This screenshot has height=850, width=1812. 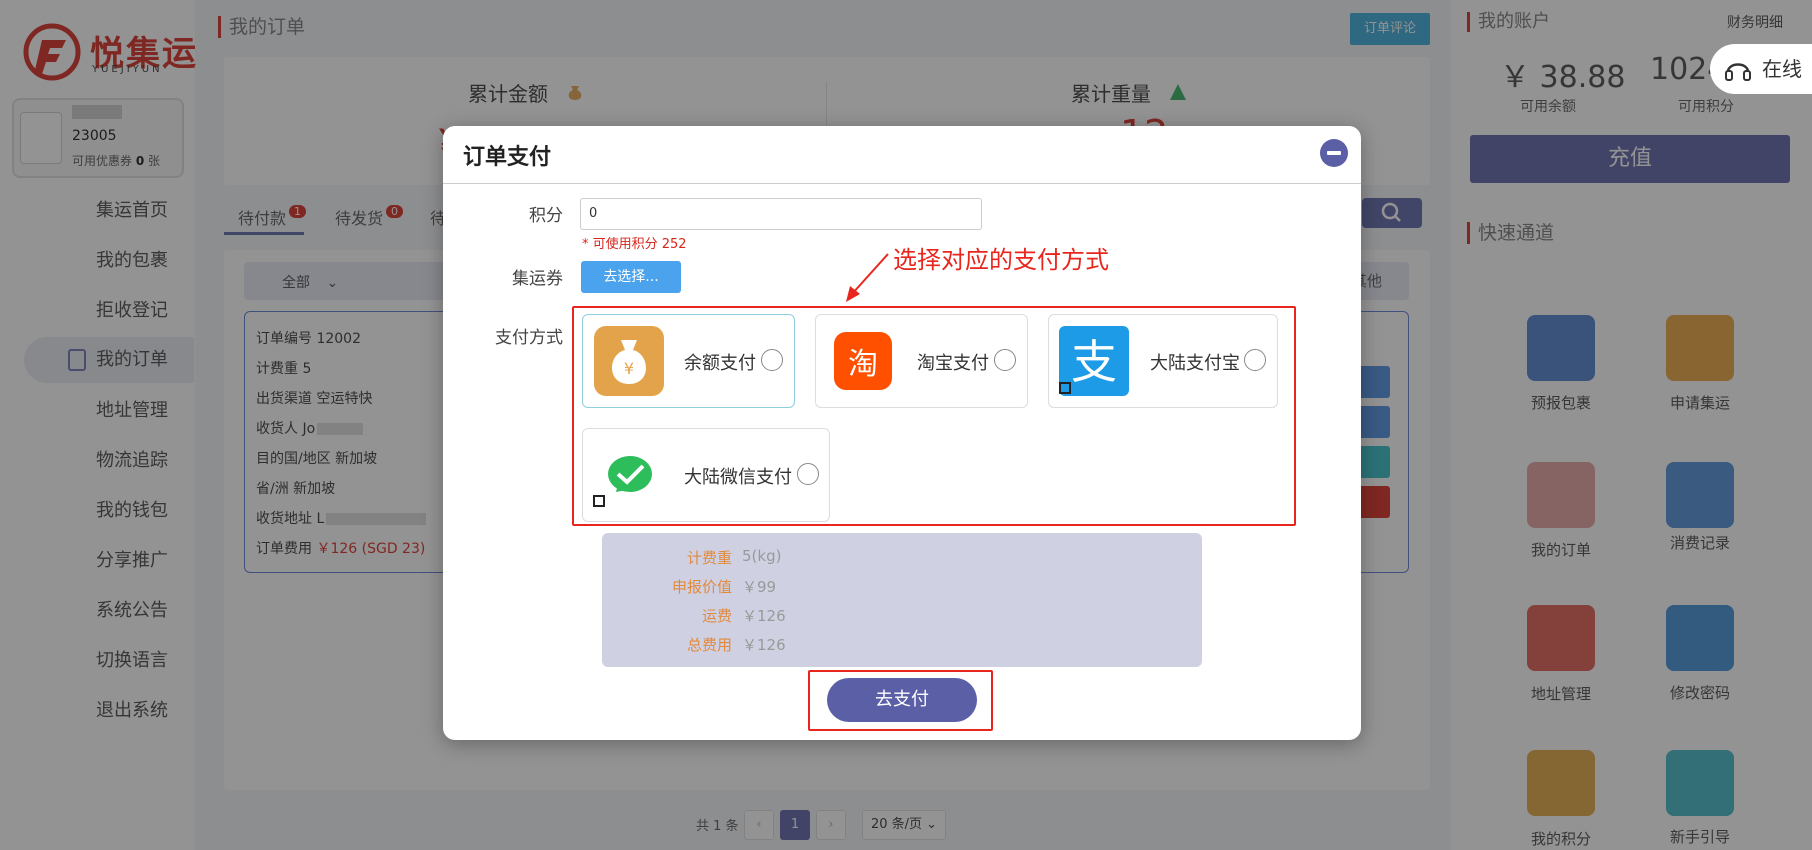 I want to click on summary-label: 运费, so click(x=716, y=616).